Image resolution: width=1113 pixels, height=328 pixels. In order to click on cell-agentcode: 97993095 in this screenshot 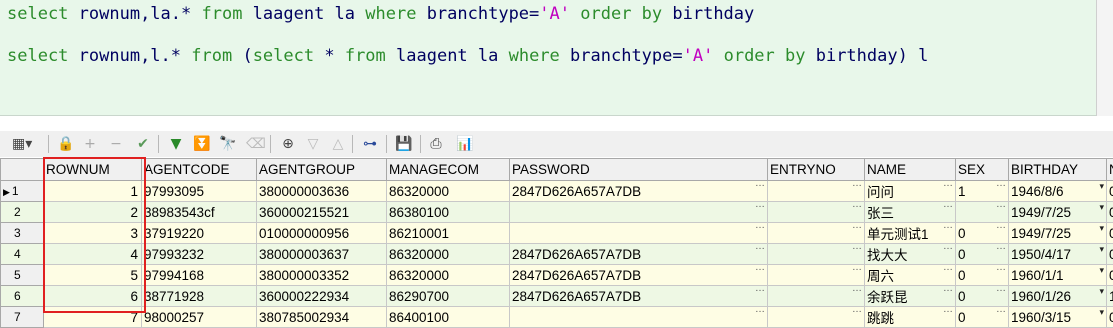, I will do `click(199, 191)`.